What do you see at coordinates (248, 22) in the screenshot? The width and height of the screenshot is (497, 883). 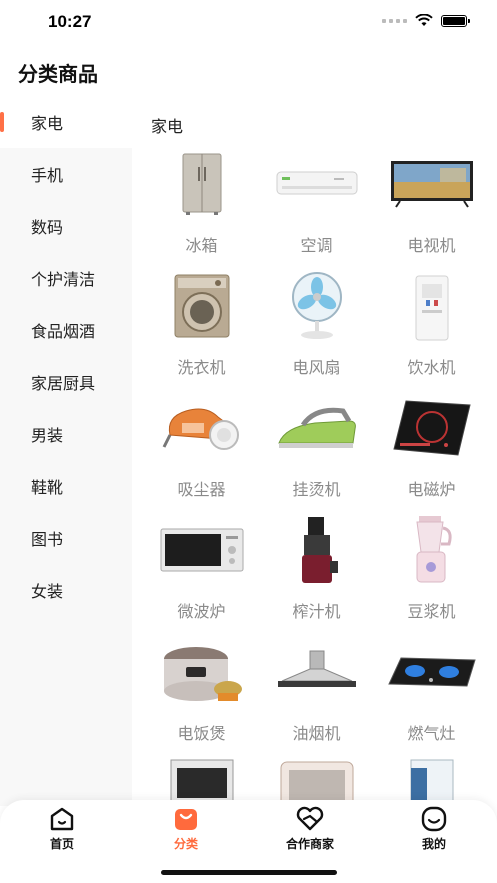 I see `status-bar: 10:27` at bounding box center [248, 22].